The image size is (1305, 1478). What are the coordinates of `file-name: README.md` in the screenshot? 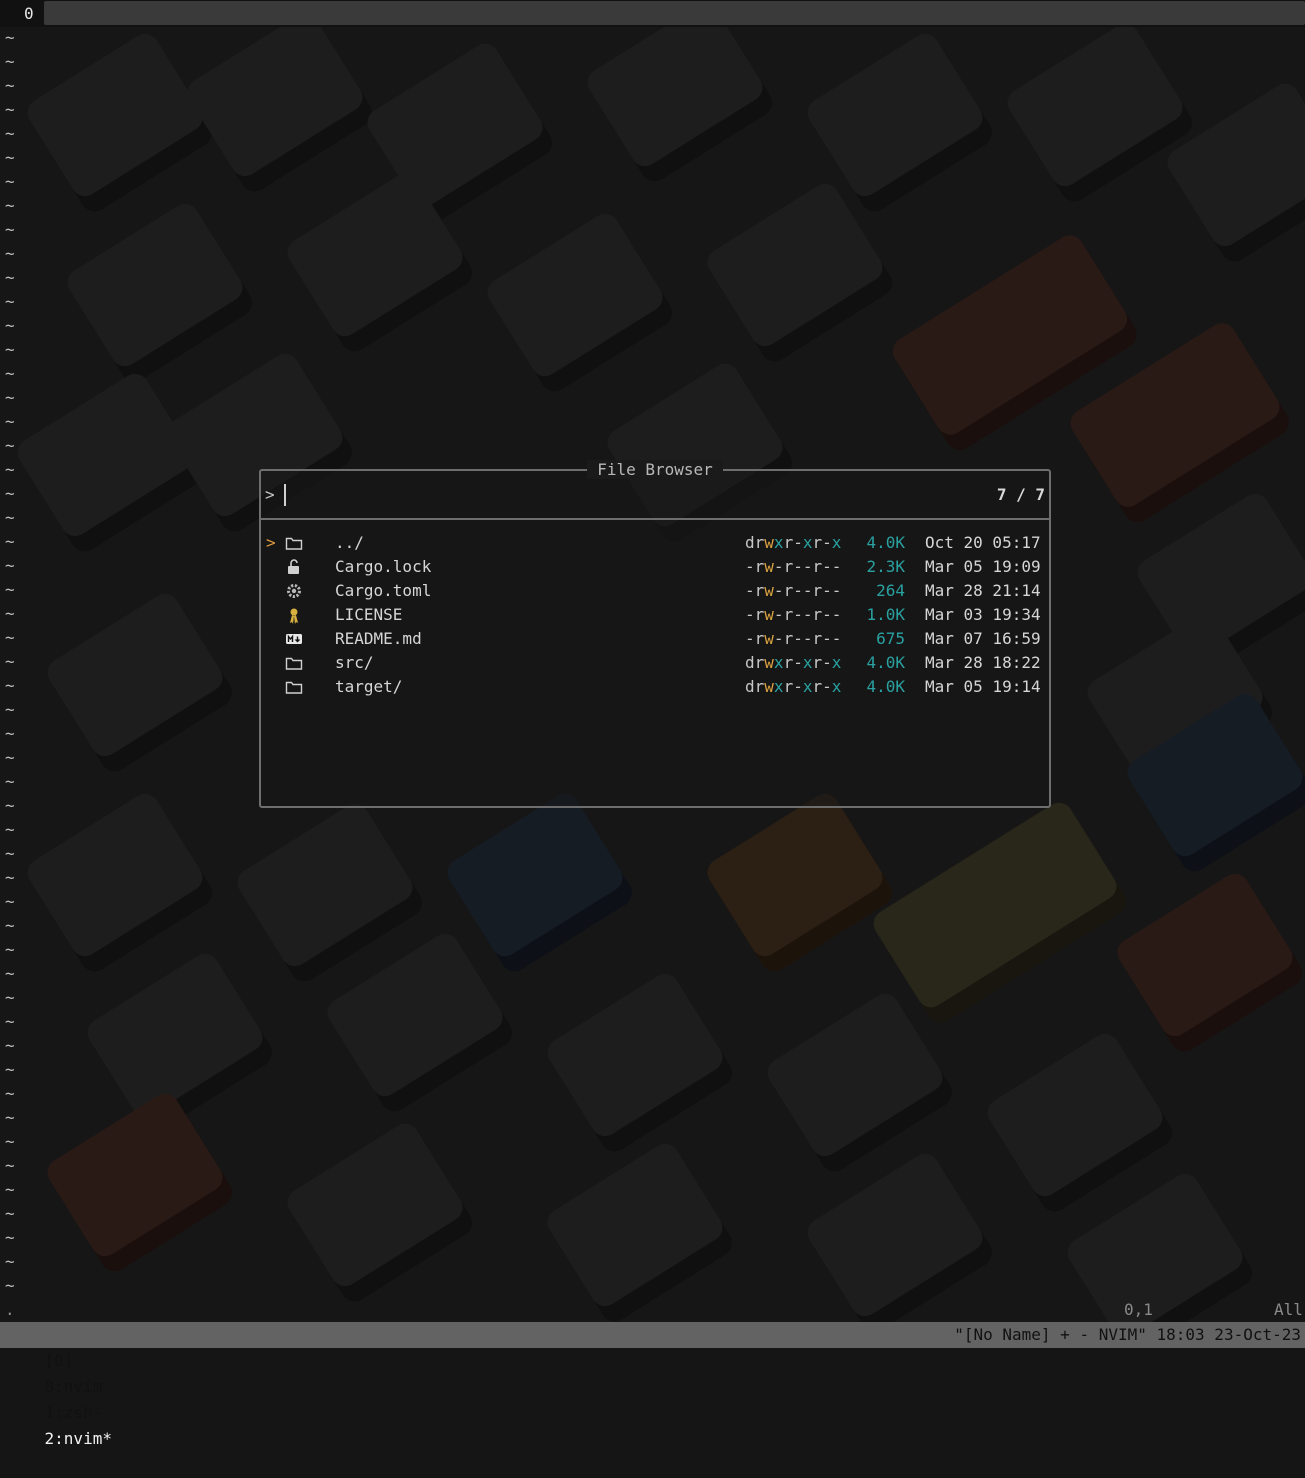 It's located at (378, 638).